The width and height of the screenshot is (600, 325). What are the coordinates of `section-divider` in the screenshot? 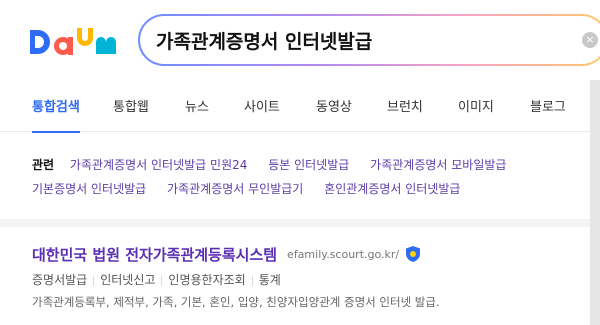 It's located at (300, 223).